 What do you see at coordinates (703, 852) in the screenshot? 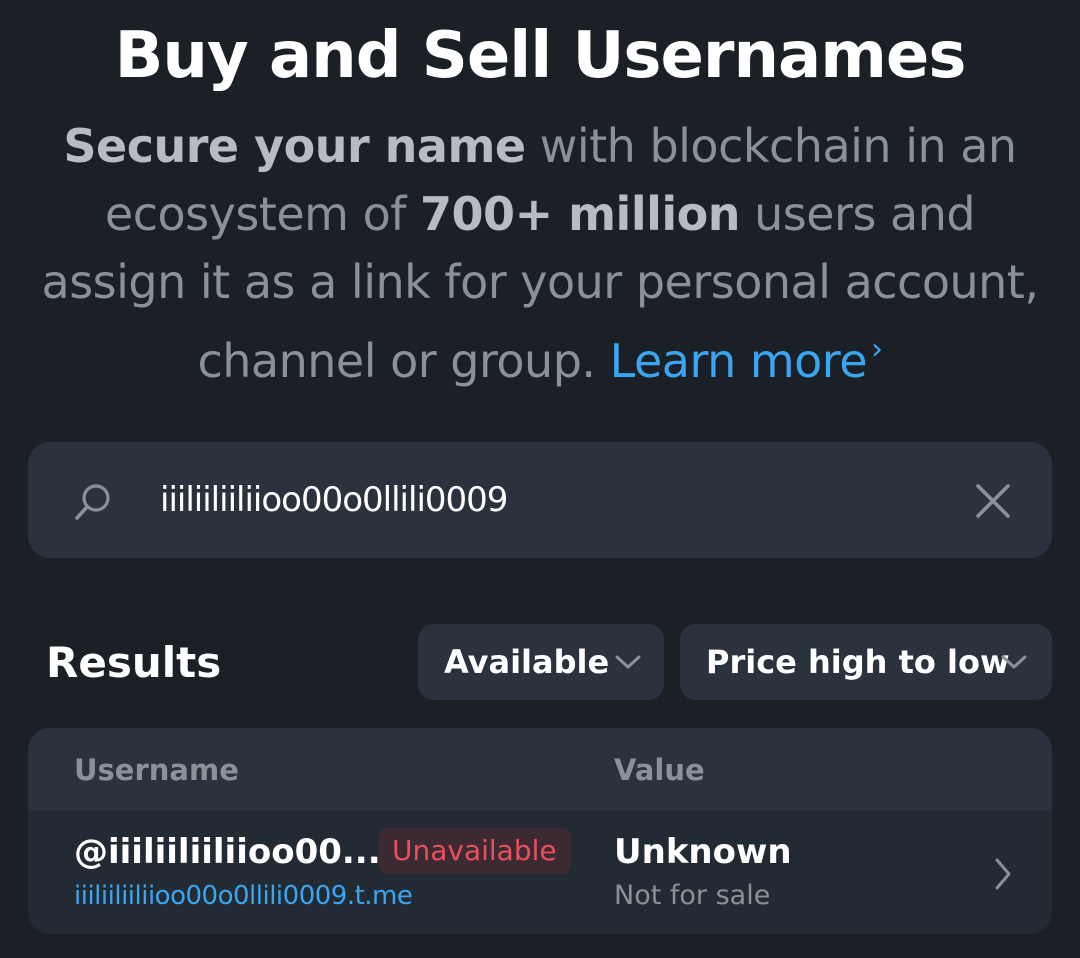
I see `row-value: Unknown` at bounding box center [703, 852].